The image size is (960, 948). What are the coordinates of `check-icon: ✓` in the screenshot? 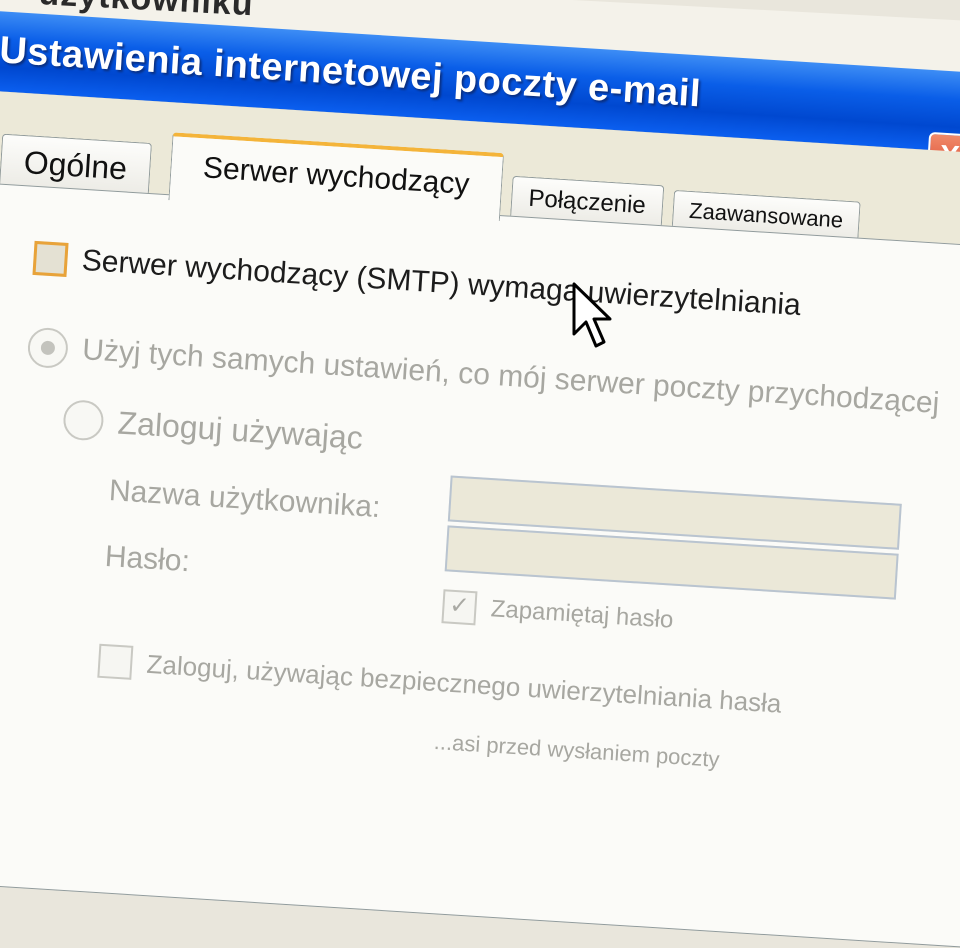 It's located at (459, 605).